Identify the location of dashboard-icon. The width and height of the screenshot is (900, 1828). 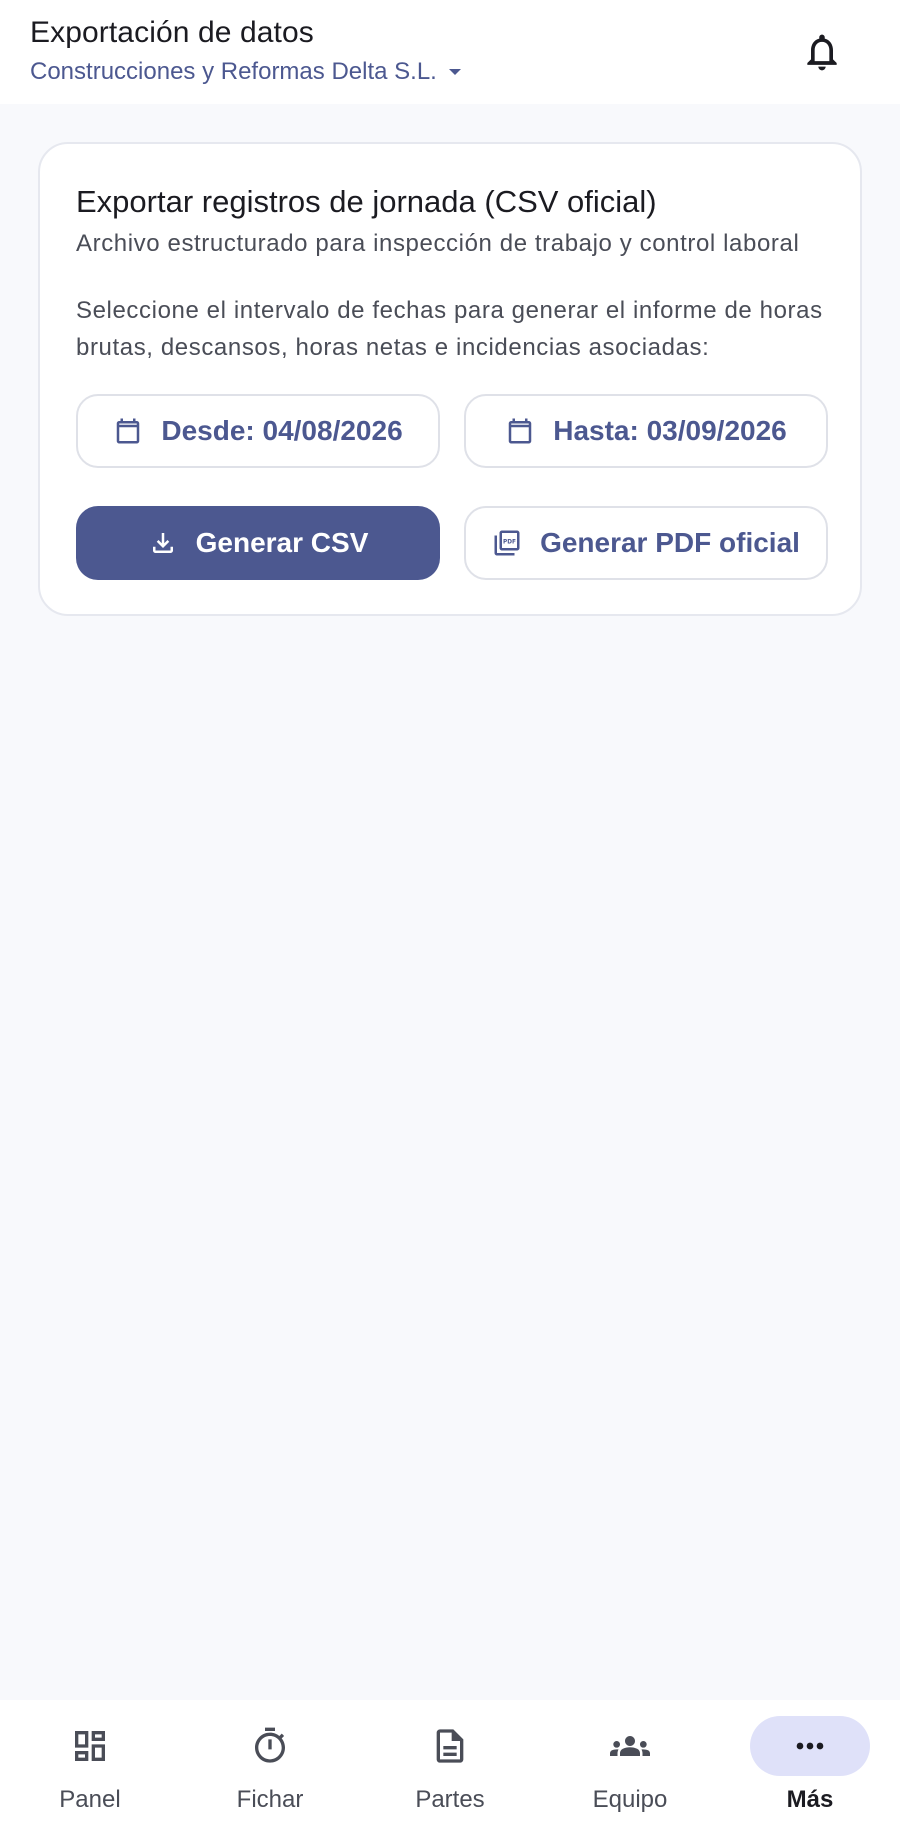
(90, 1746).